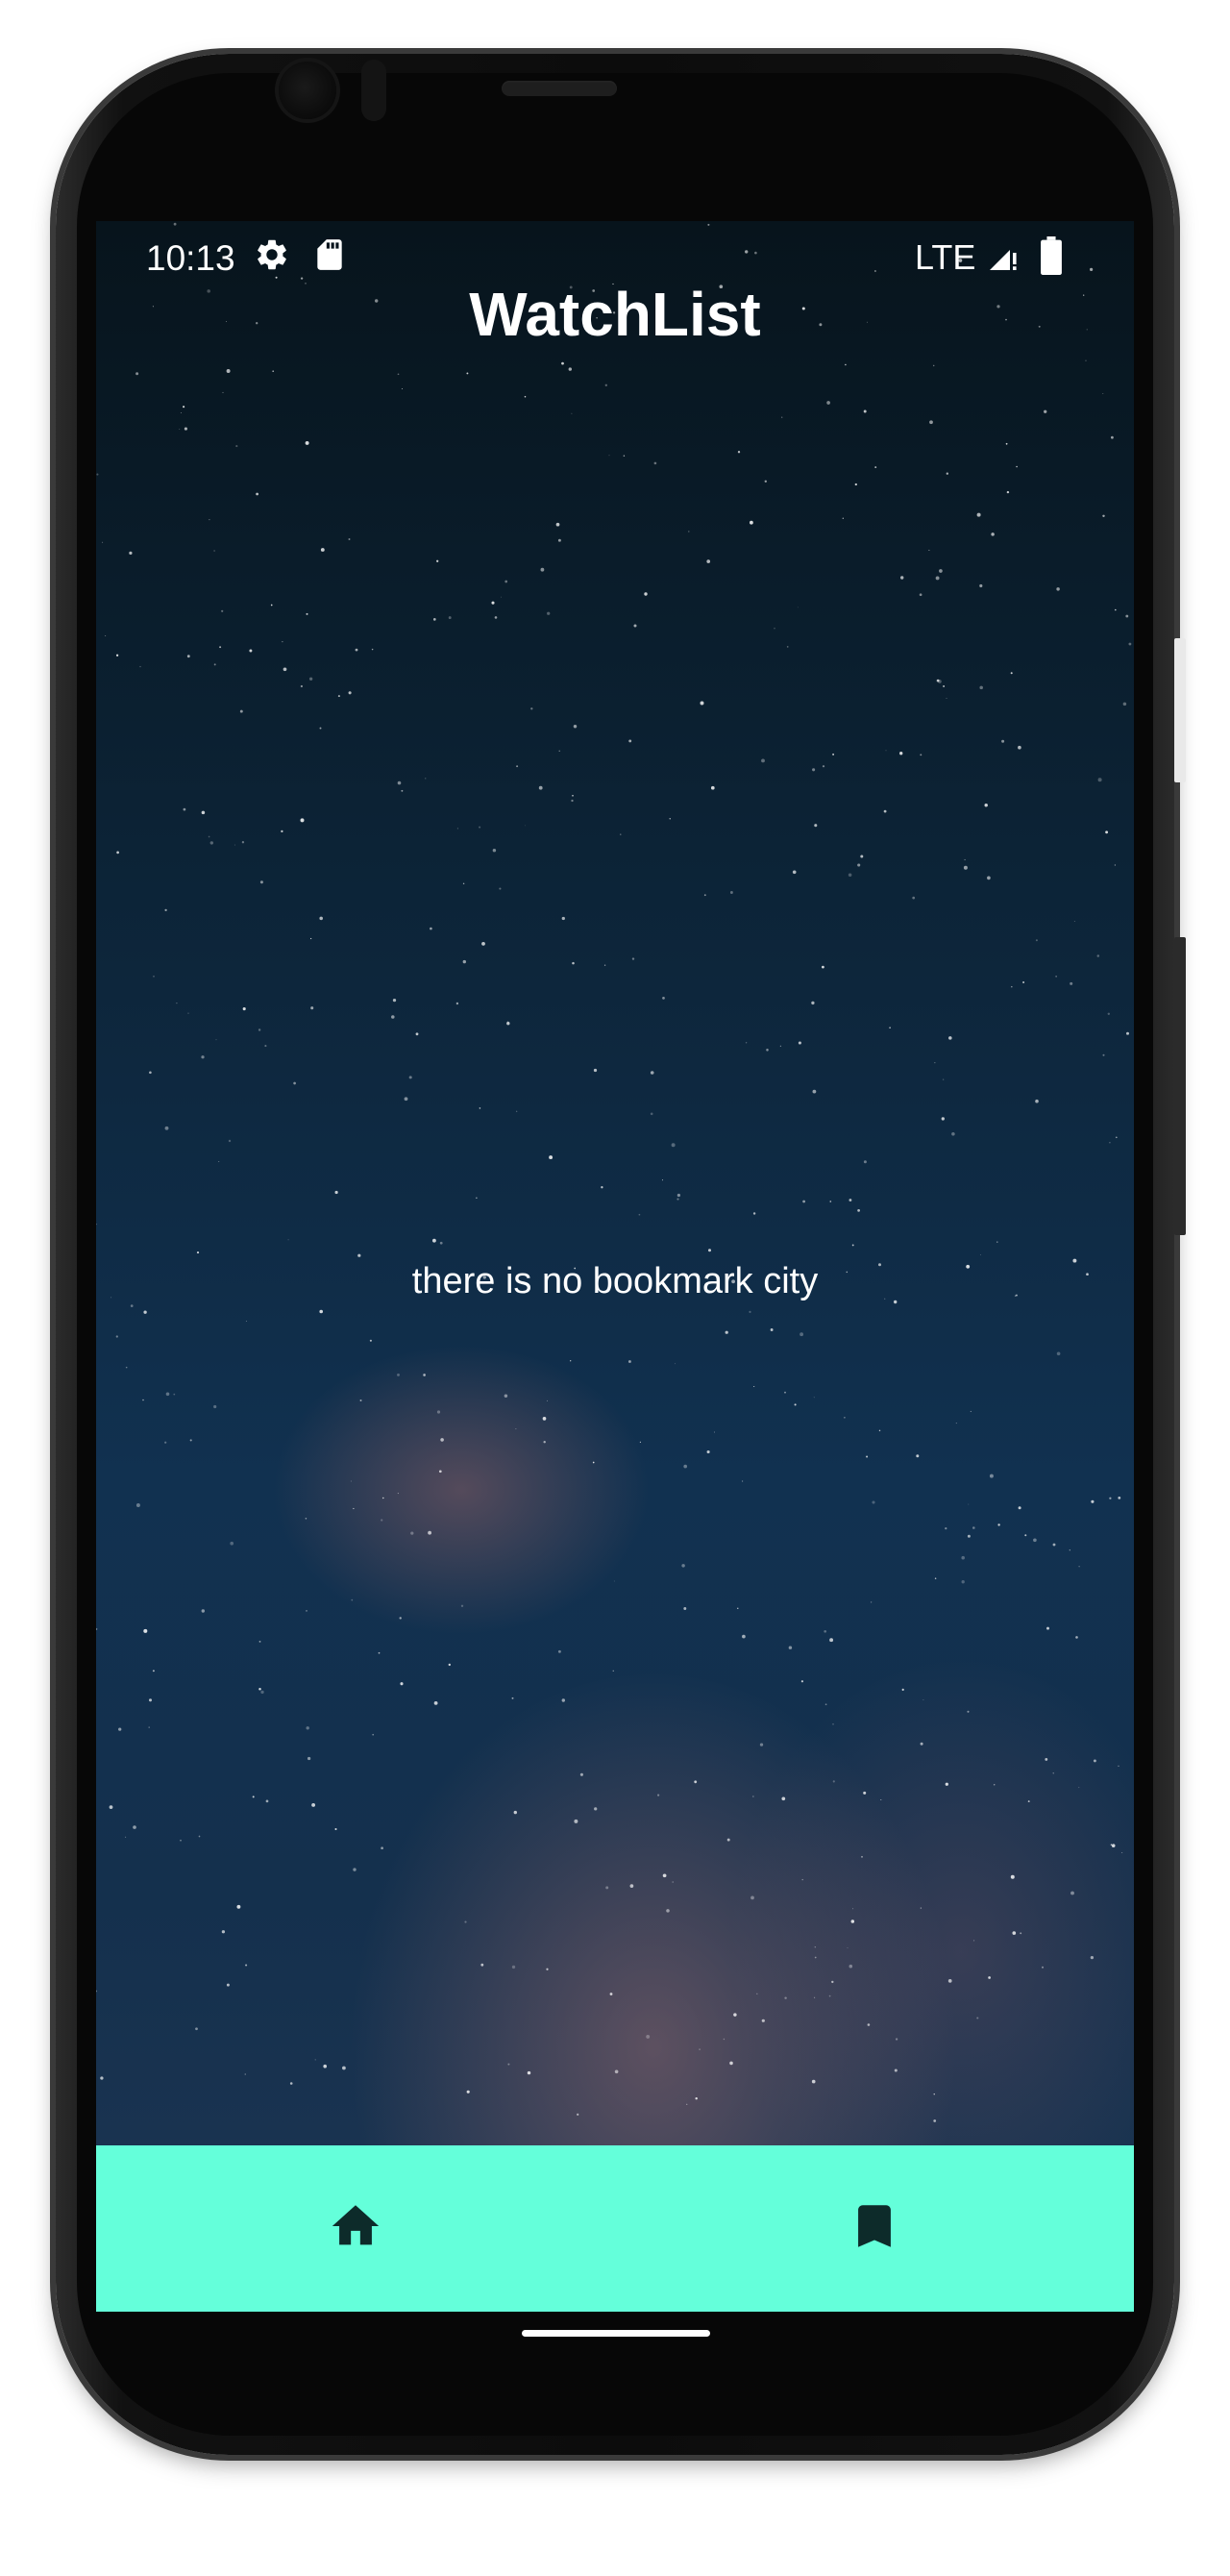 This screenshot has width=1230, height=2576. I want to click on front-camera, so click(308, 90).